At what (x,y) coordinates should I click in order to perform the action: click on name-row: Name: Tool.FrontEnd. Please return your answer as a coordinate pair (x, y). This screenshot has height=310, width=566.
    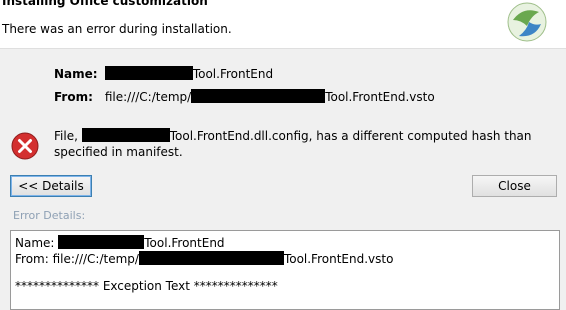
    Looking at the image, I should click on (163, 73).